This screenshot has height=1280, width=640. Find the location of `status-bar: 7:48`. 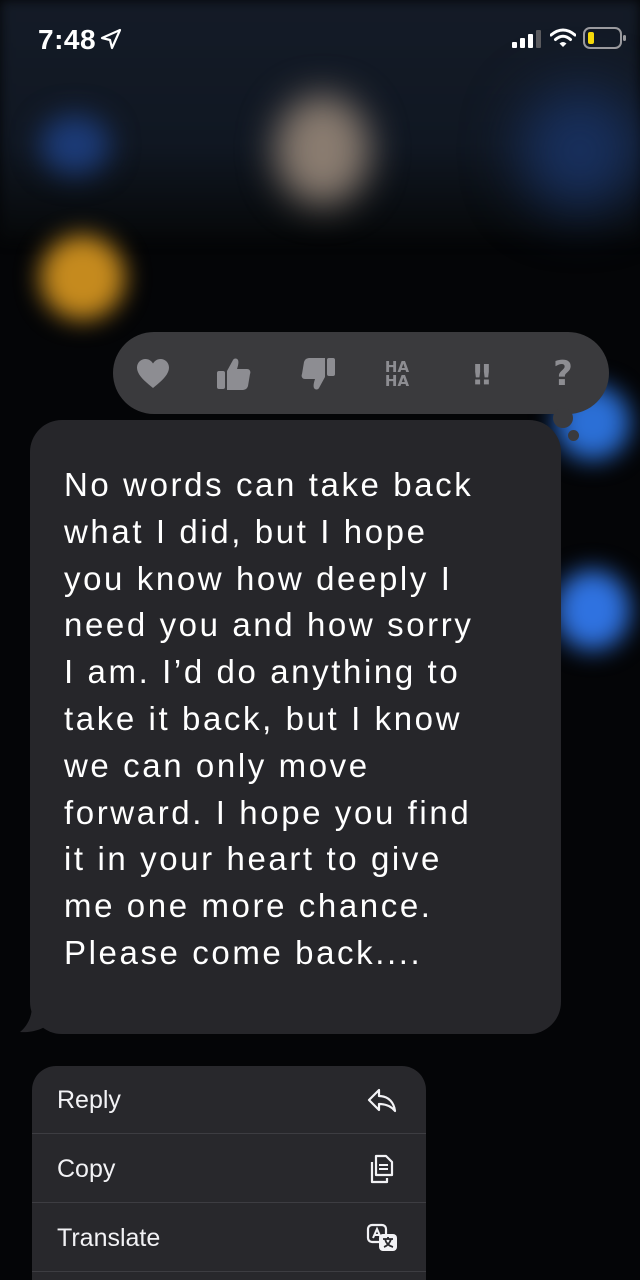

status-bar: 7:48 is located at coordinates (320, 40).